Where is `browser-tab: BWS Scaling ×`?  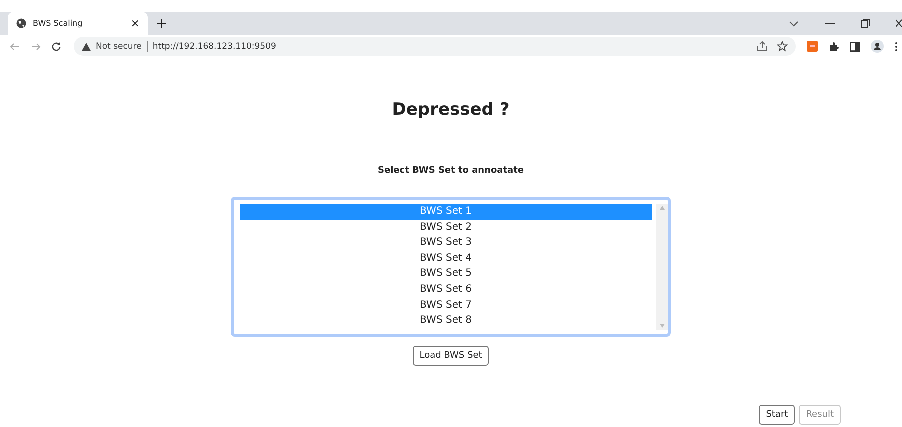
browser-tab: BWS Scaling × is located at coordinates (78, 23).